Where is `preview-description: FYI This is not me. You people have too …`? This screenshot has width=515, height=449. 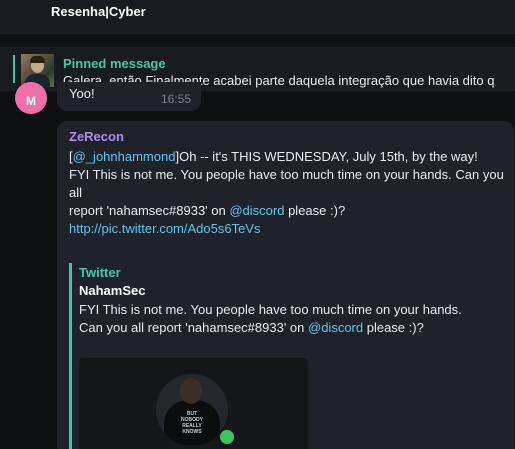 preview-description: FYI This is not me. You people have too … is located at coordinates (270, 318).